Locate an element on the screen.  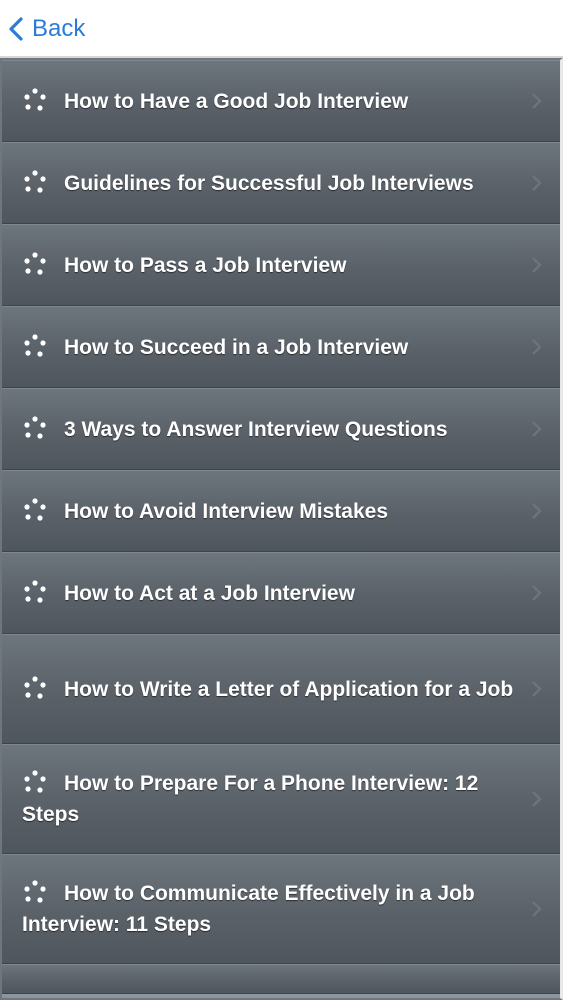
list-item: How to Pass a Job Interview is located at coordinates (281, 265).